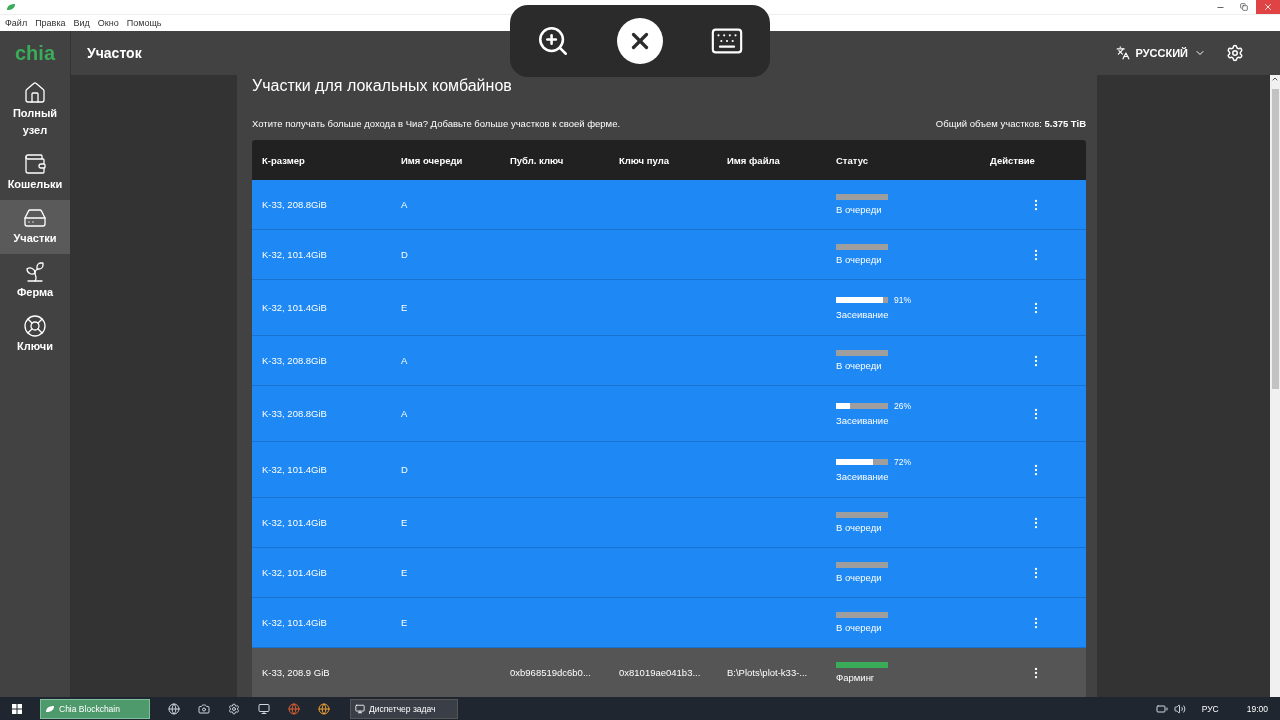  Describe the element at coordinates (537, 160) in the screenshot. I see `column-header: Публ. ключ` at that location.